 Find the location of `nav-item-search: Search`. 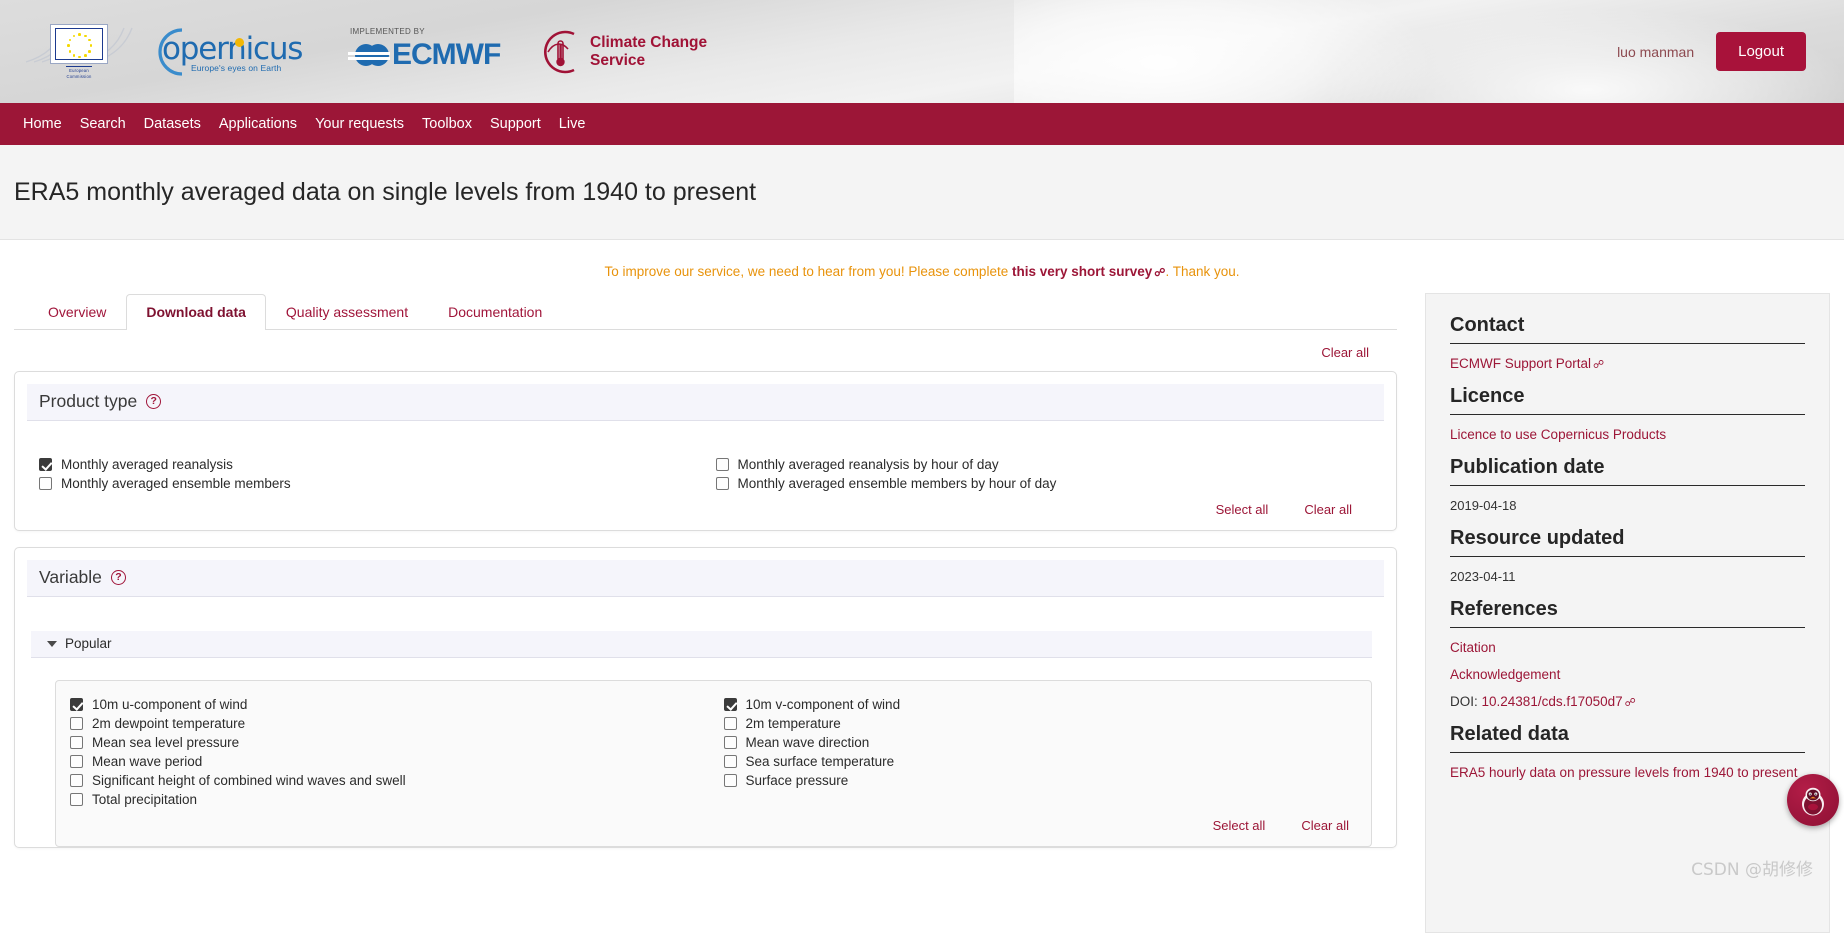

nav-item-search: Search is located at coordinates (103, 124).